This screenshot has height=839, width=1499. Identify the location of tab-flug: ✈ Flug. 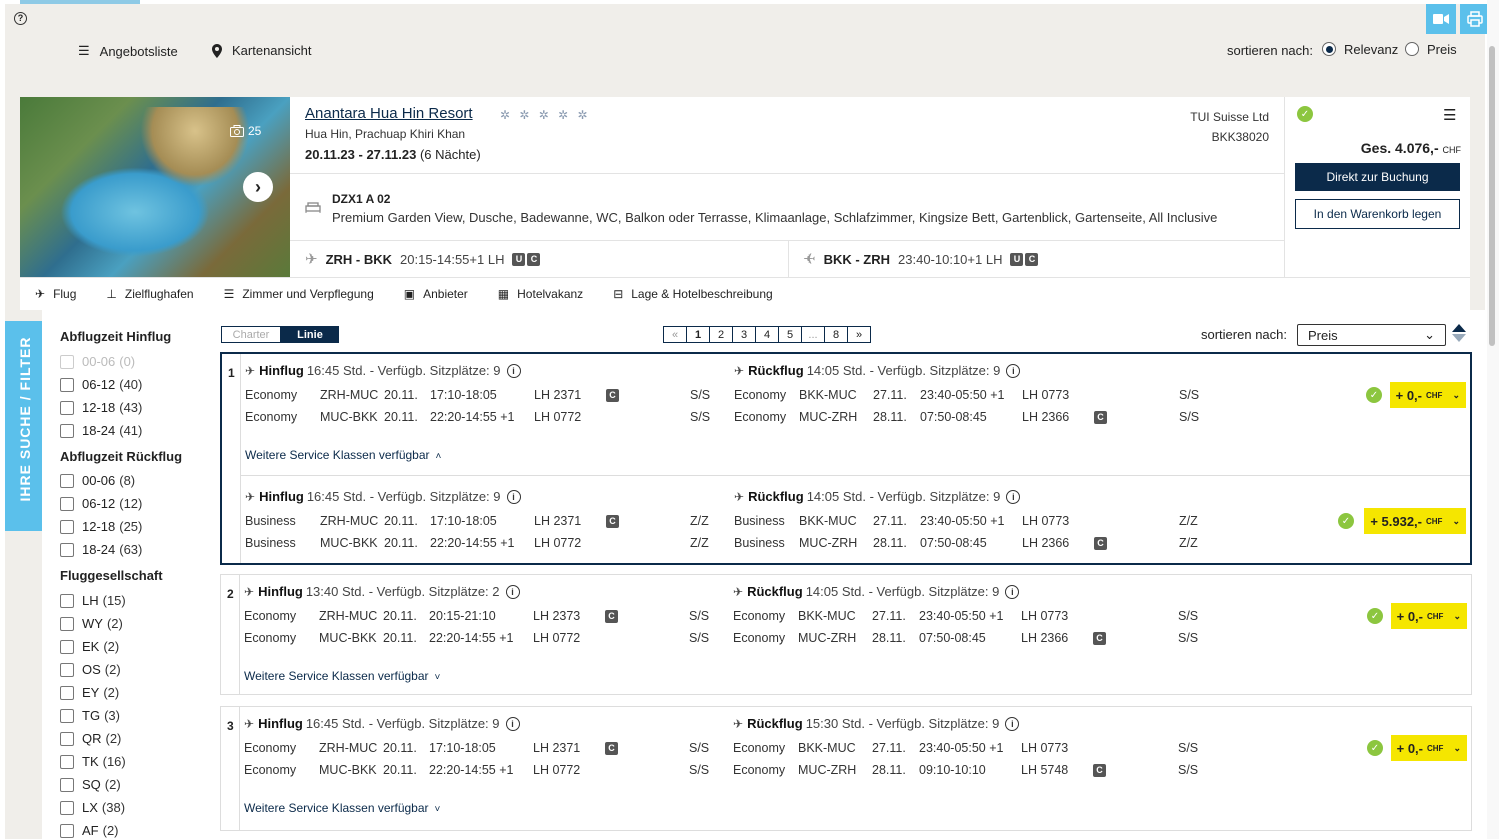
(55, 294).